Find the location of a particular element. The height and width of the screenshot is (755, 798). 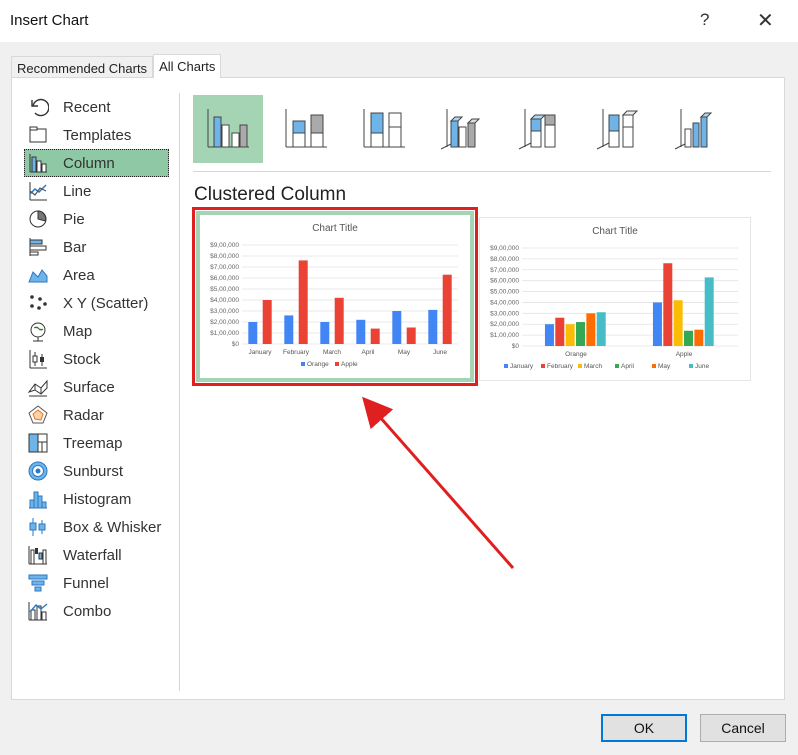

bar-apple-june is located at coordinates (447, 309).